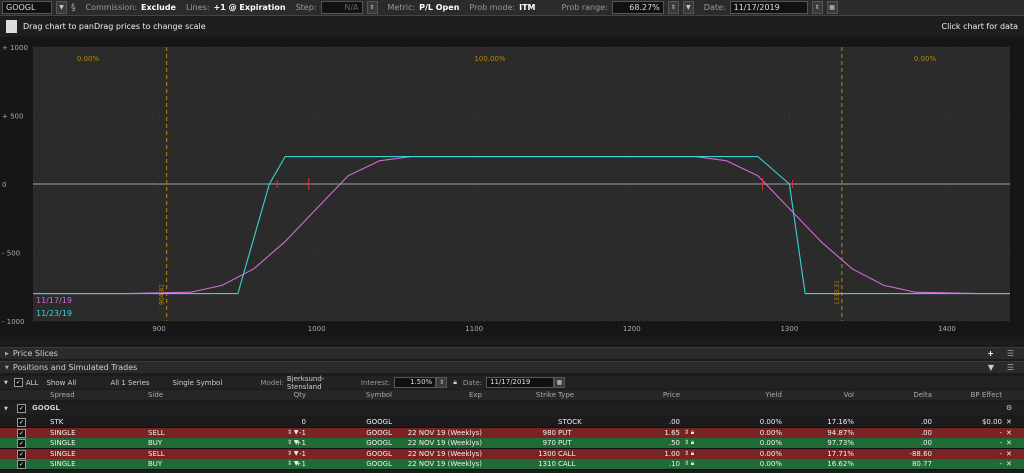 This screenshot has width=1024, height=473. What do you see at coordinates (27, 7) in the screenshot?
I see `symbol-input: GOOGL` at bounding box center [27, 7].